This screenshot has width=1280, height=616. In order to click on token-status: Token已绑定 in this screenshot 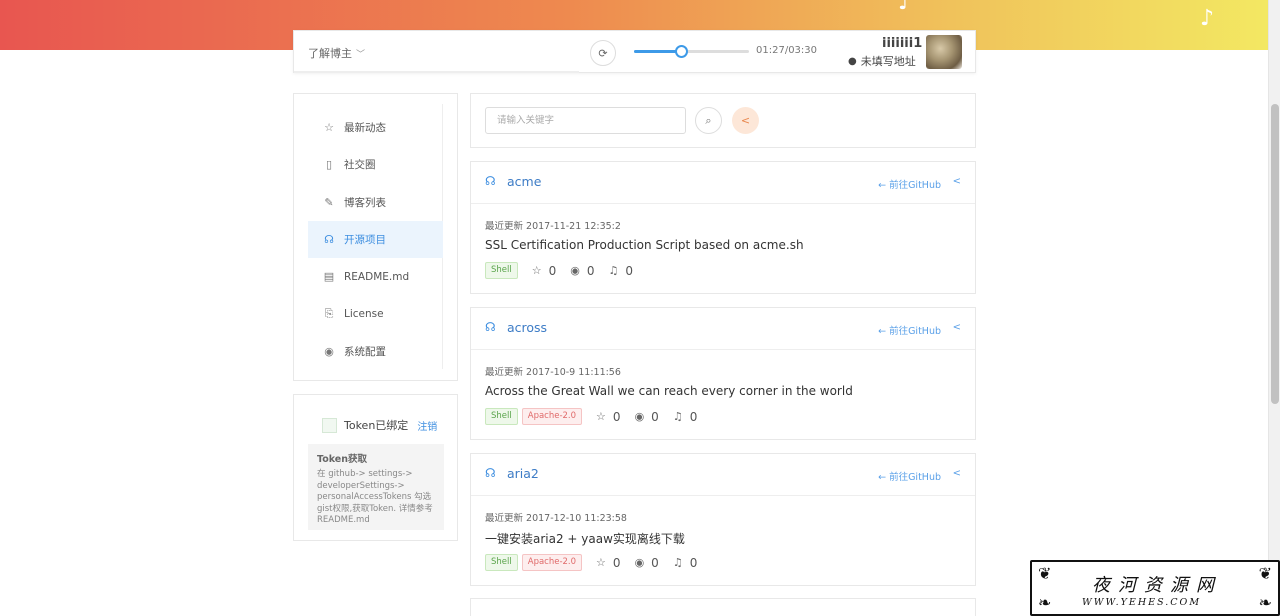, I will do `click(376, 425)`.